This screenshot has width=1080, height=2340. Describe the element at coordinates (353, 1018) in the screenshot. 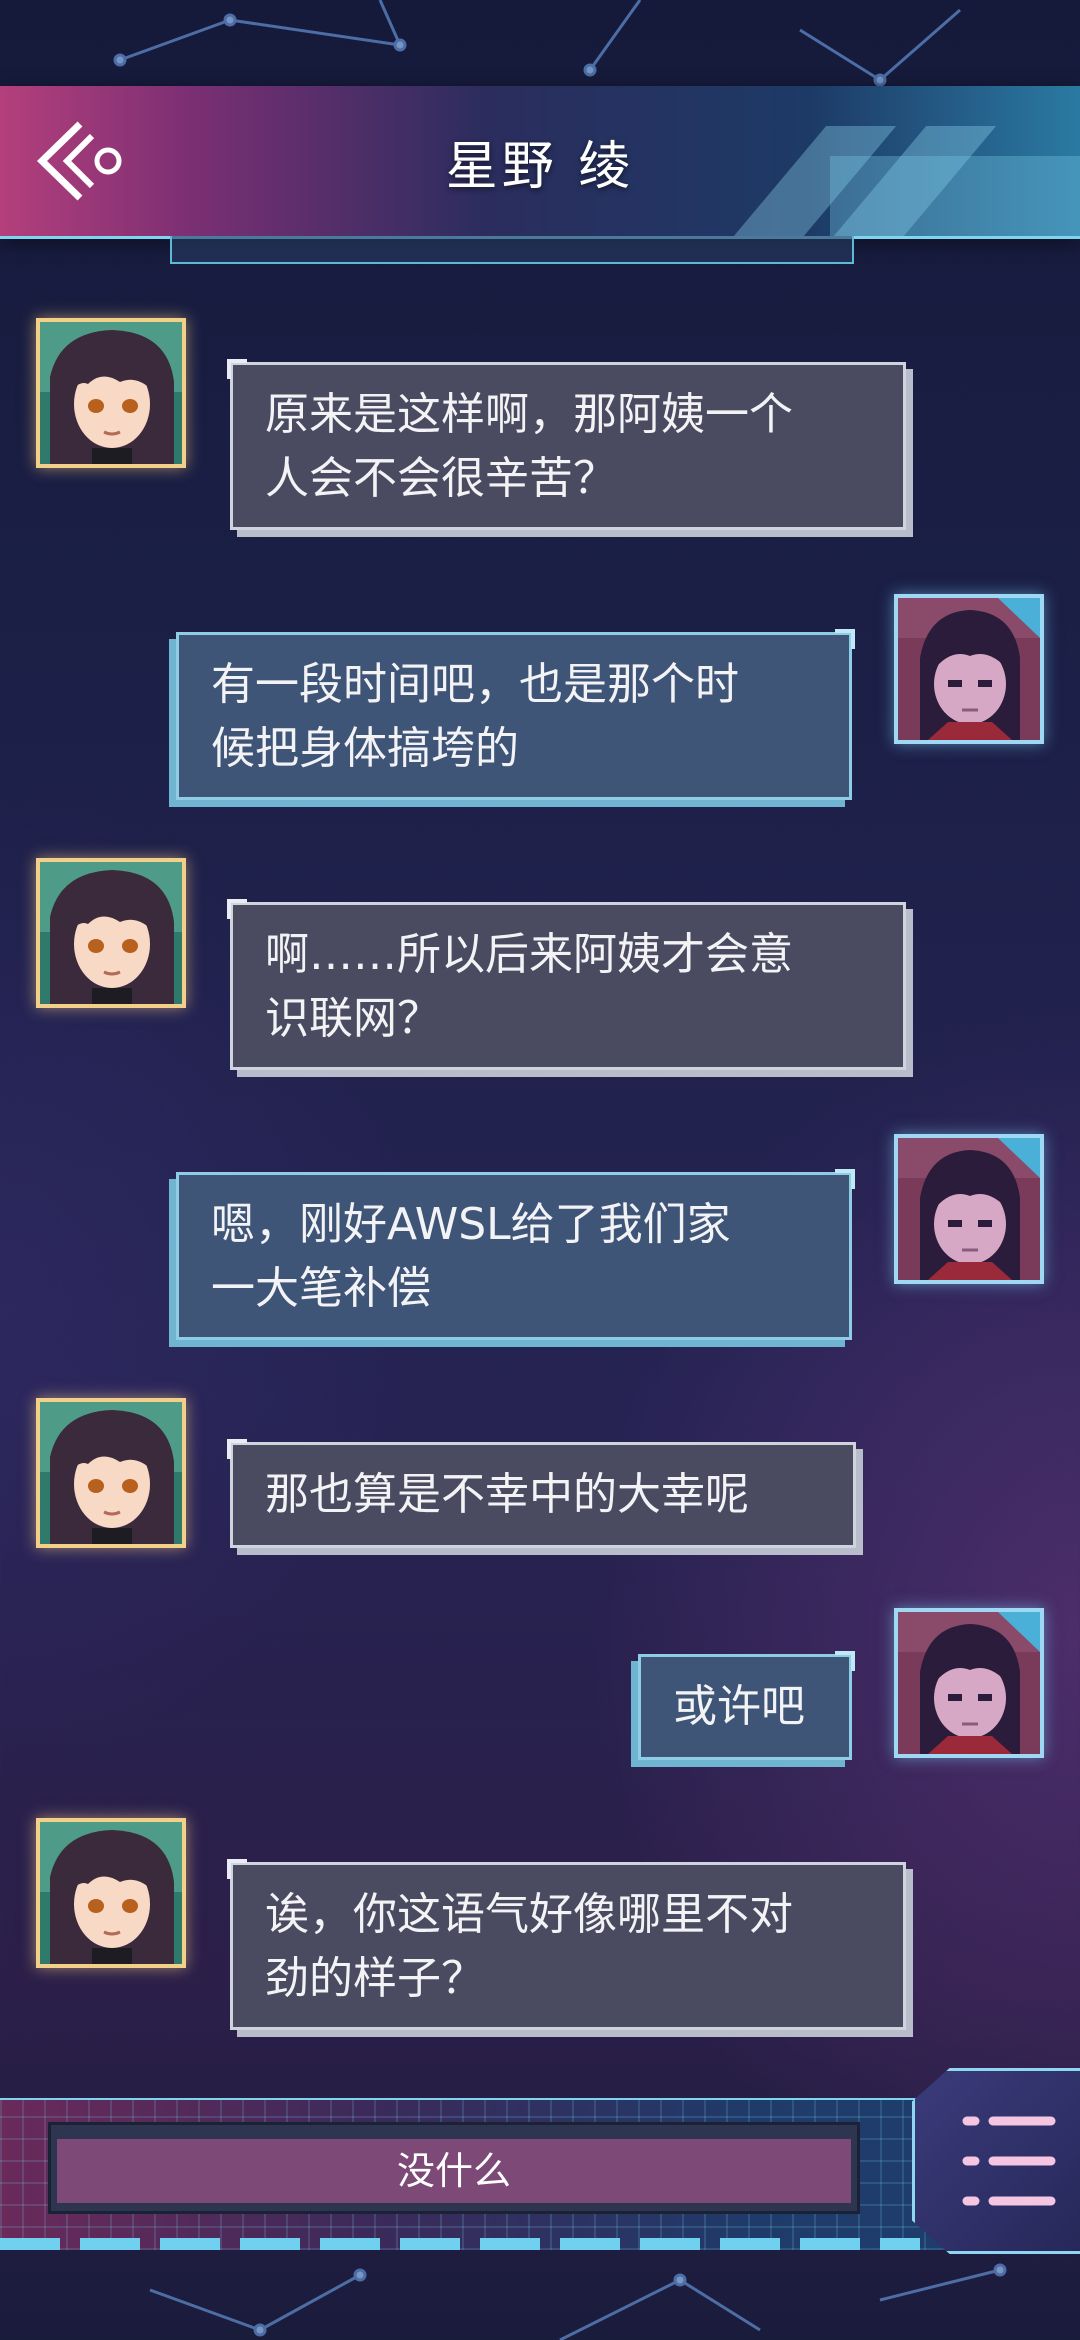

I see `message-line: 识联网？` at that location.